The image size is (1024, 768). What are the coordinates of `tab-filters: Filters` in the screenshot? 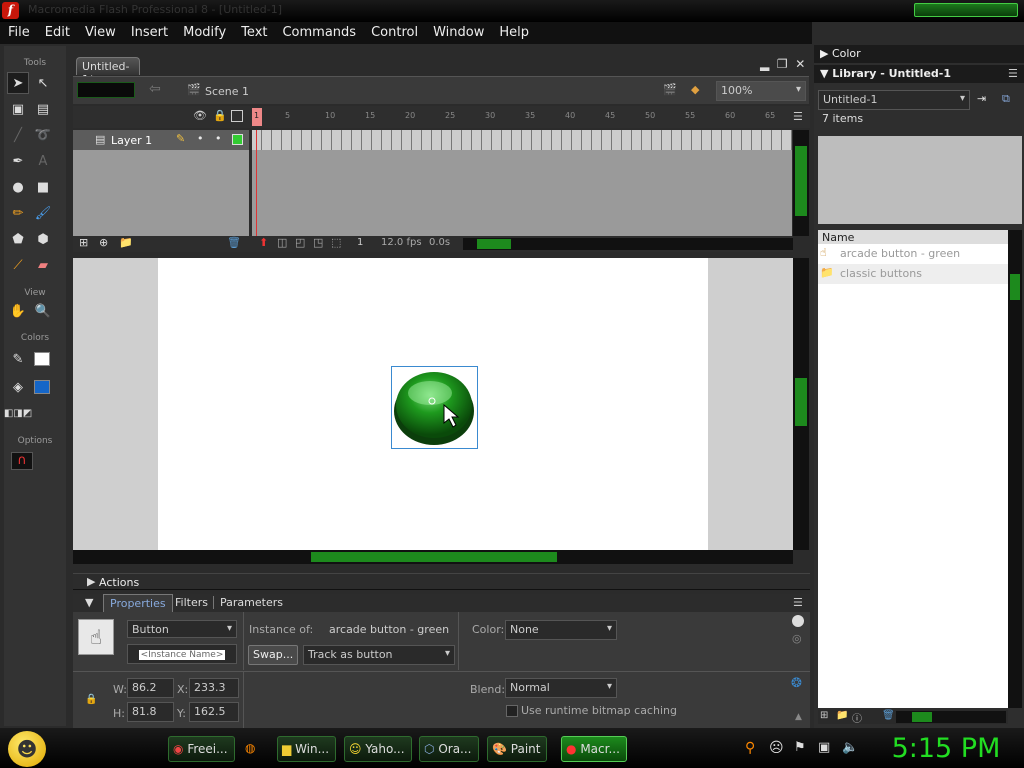 It's located at (191, 602).